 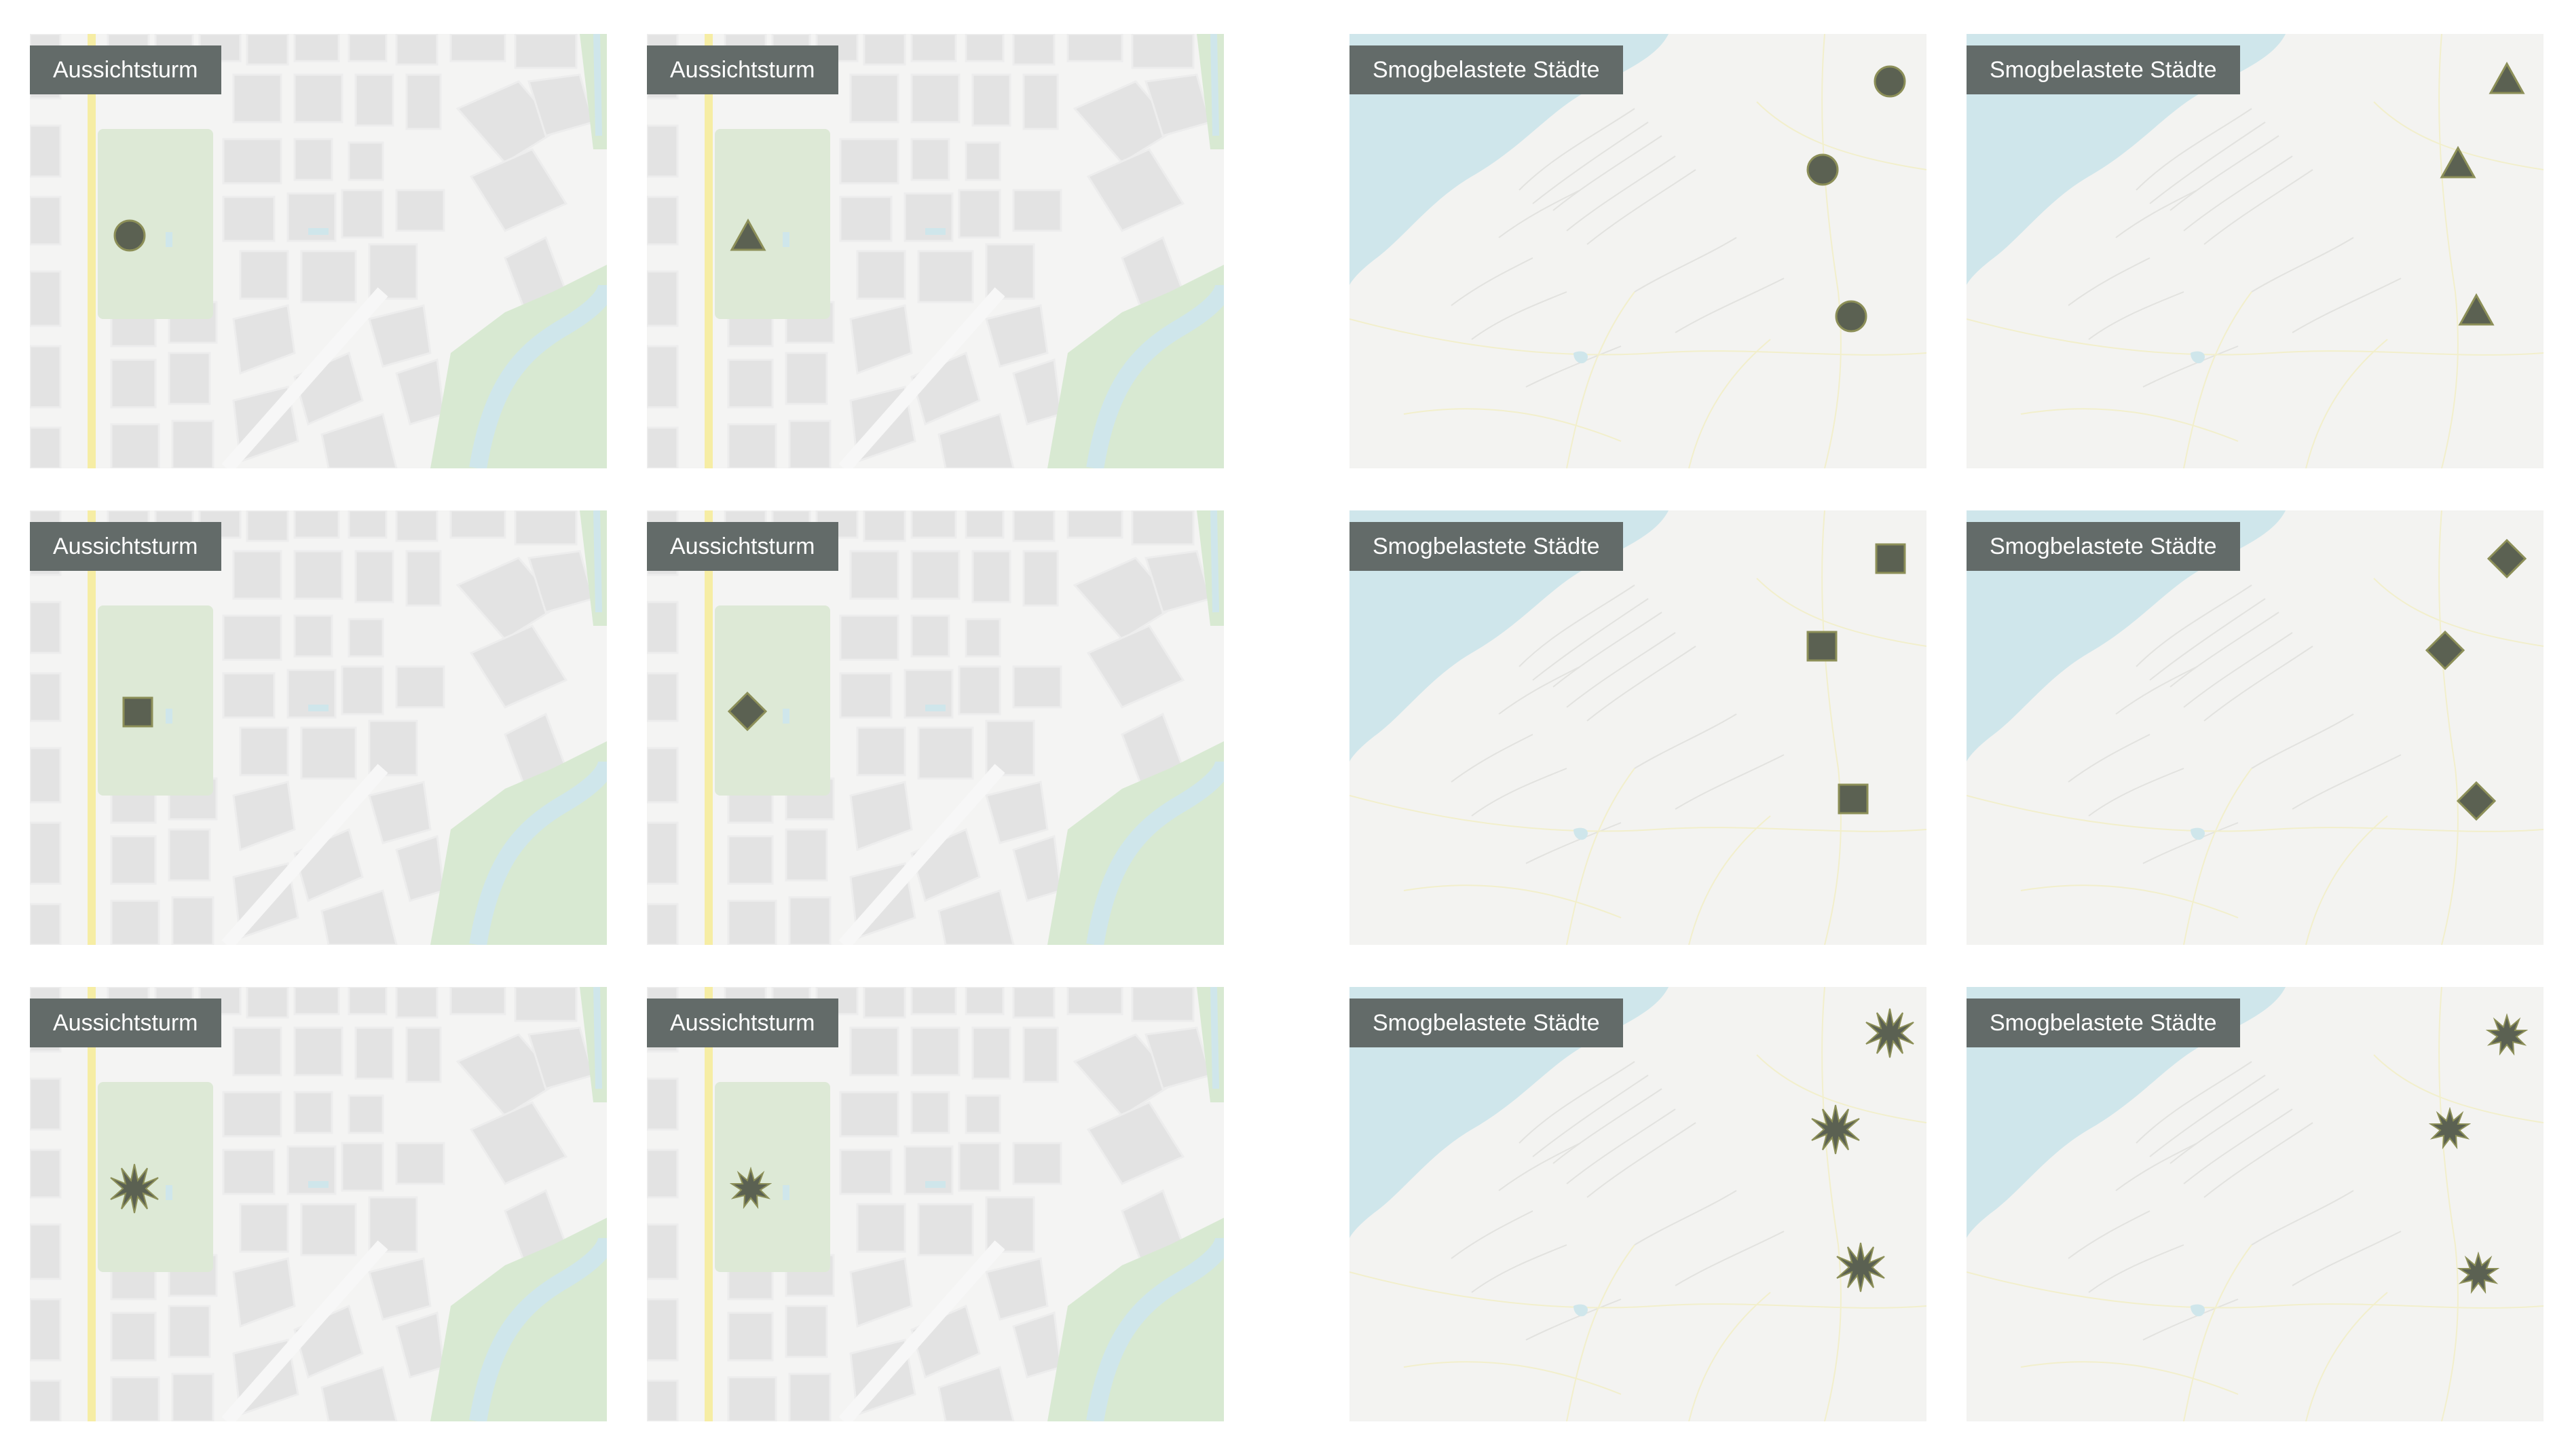 What do you see at coordinates (318, 1204) in the screenshot?
I see `street-map-panel-5: Aussichtsturm` at bounding box center [318, 1204].